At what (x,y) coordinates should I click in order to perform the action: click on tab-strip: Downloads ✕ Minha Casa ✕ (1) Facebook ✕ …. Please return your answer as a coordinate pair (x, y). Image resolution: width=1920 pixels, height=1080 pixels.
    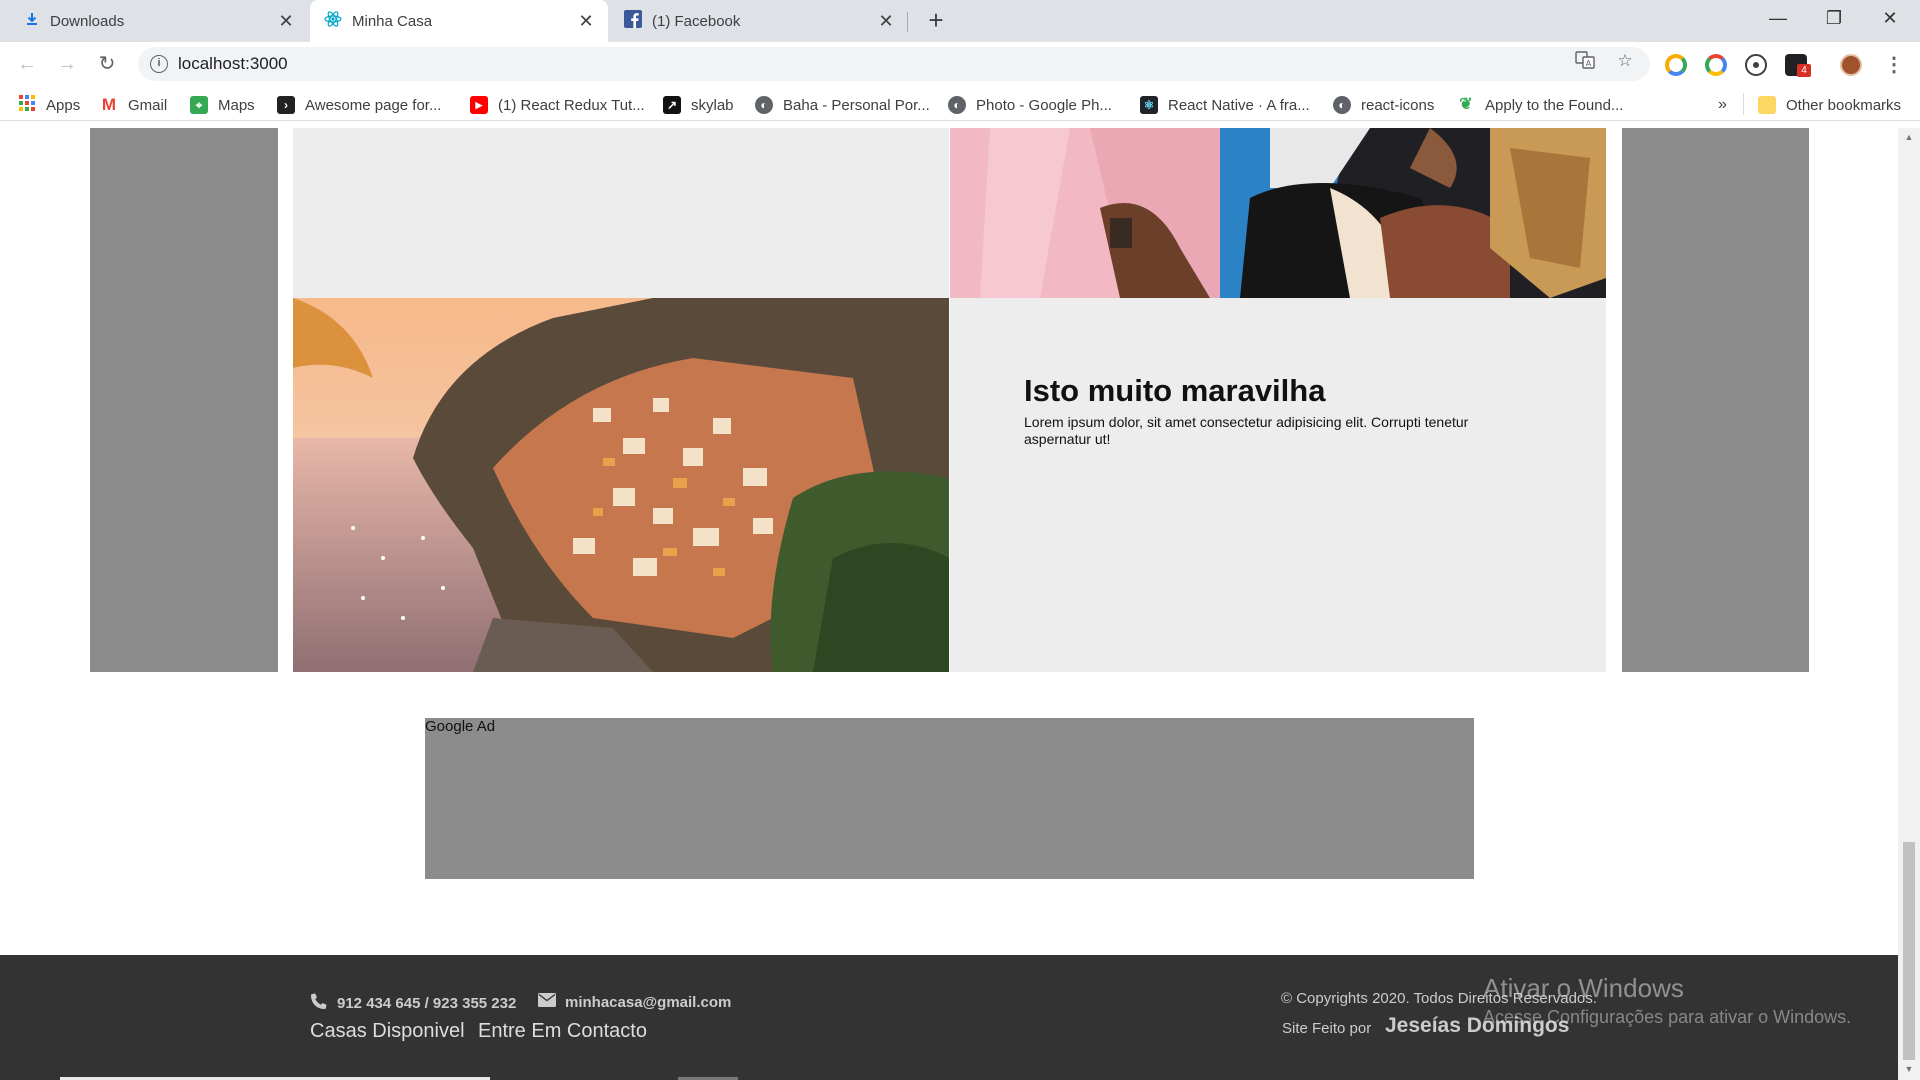
    Looking at the image, I should click on (960, 21).